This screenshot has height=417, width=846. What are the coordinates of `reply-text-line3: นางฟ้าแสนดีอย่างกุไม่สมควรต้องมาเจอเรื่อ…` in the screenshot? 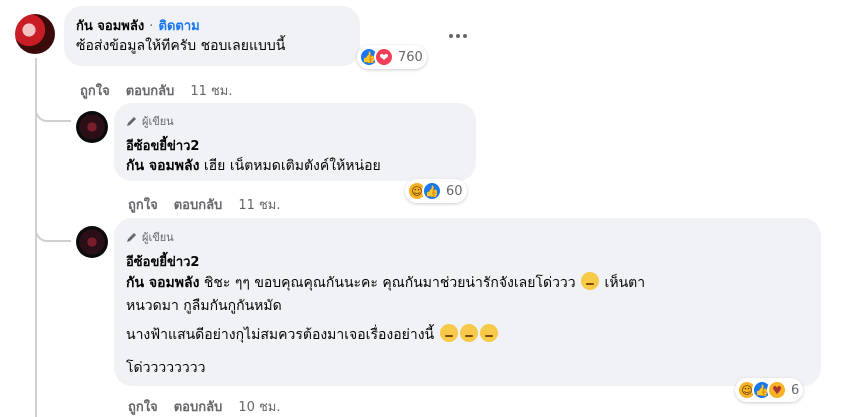 It's located at (280, 335).